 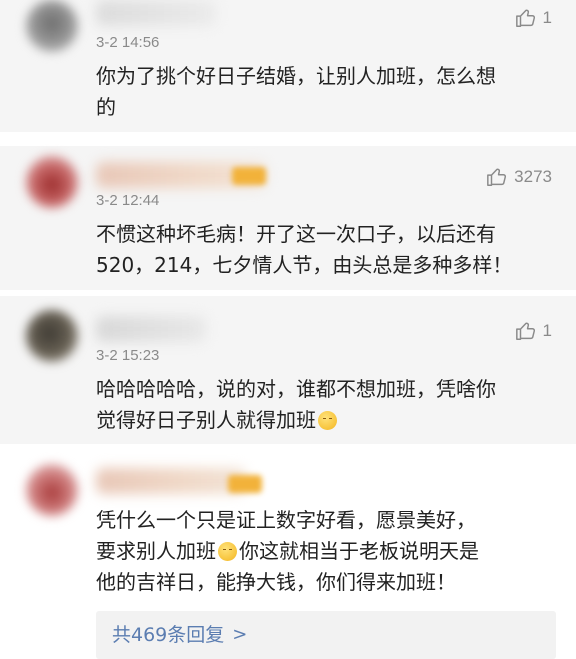 I want to click on comment-line: 的, so click(x=106, y=107).